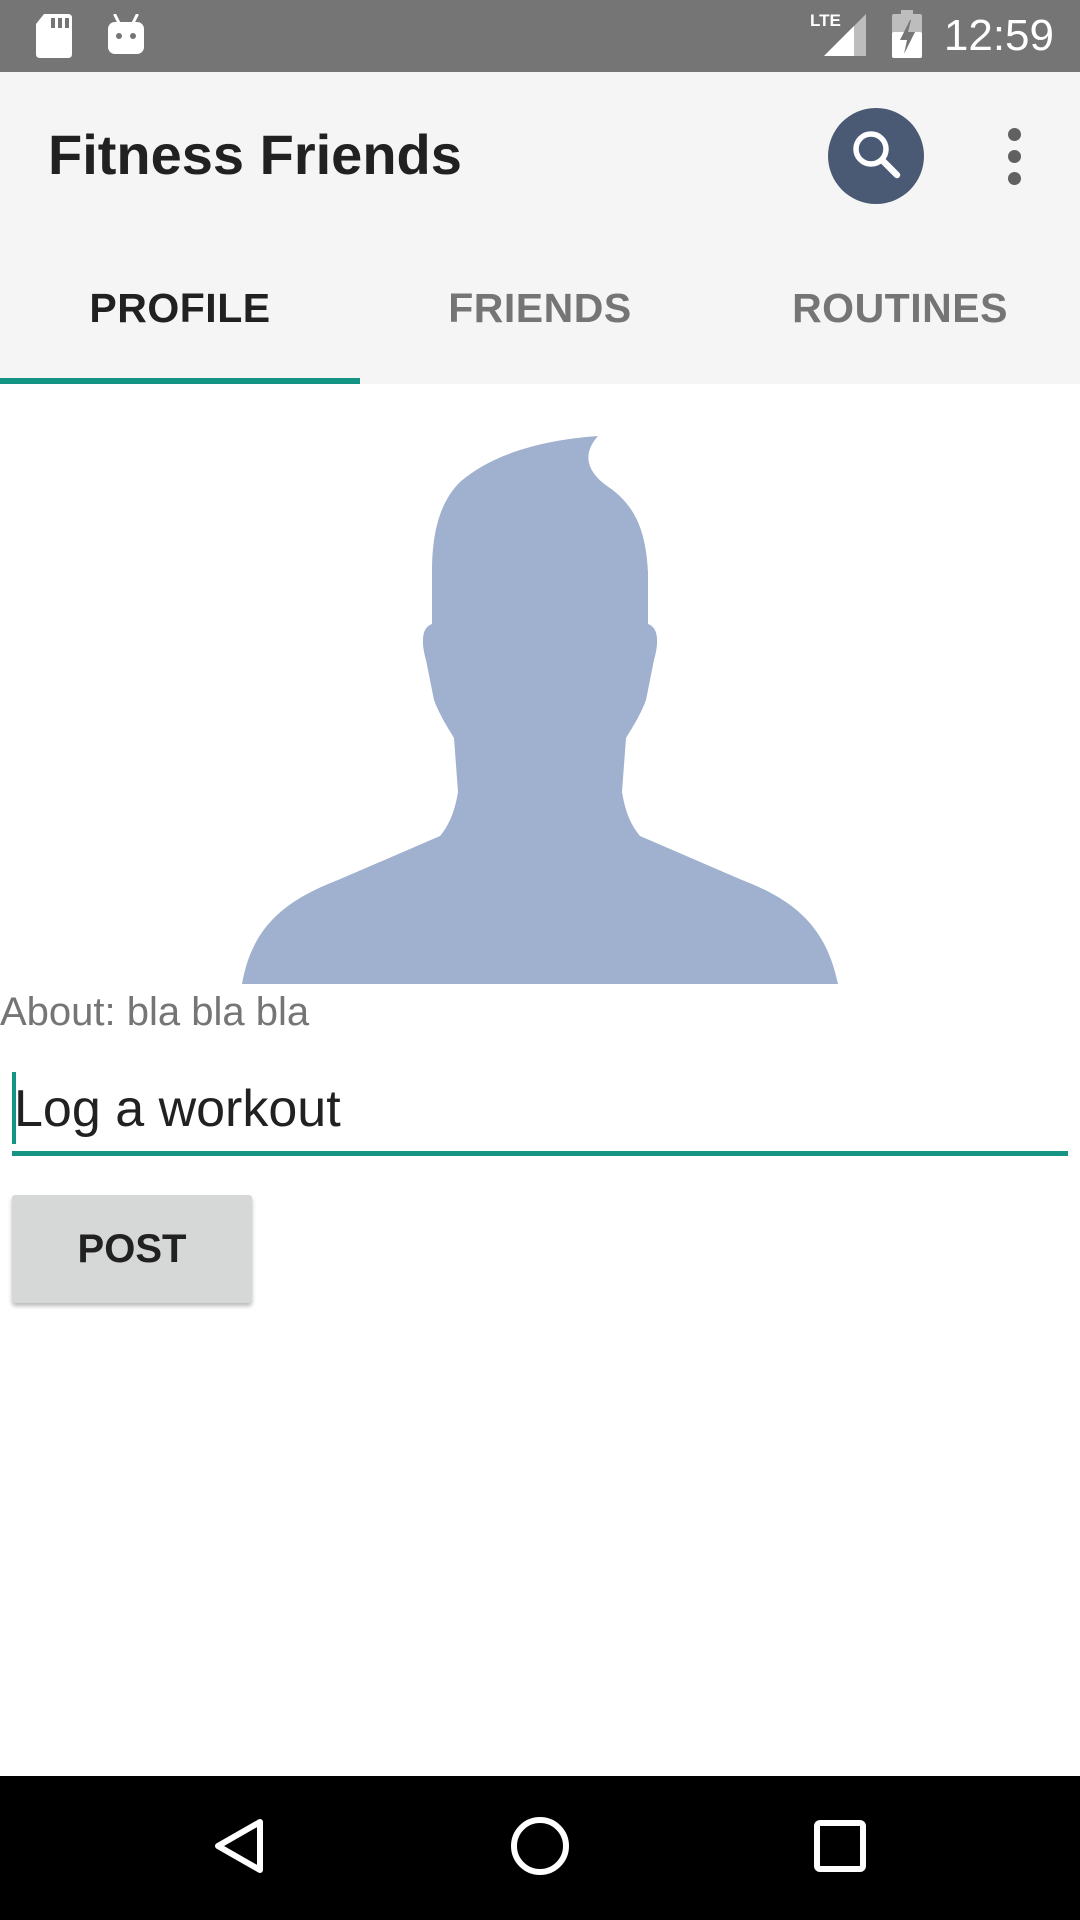 The height and width of the screenshot is (1920, 1080). I want to click on search-icon, so click(876, 156).